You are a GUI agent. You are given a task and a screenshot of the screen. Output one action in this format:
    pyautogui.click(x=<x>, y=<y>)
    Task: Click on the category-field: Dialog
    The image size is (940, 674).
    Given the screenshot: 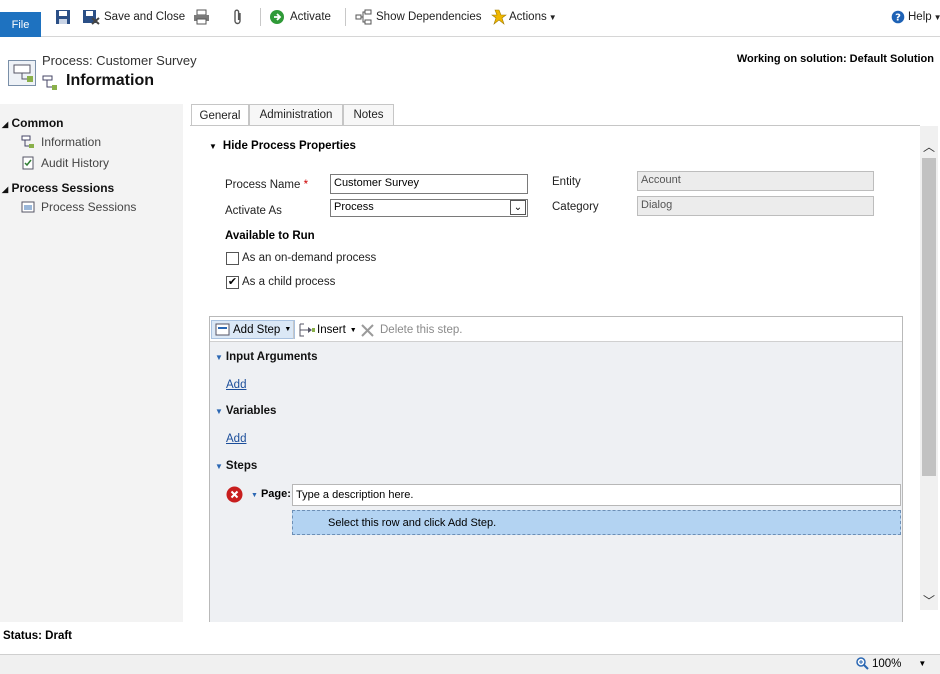 What is the action you would take?
    pyautogui.click(x=755, y=206)
    